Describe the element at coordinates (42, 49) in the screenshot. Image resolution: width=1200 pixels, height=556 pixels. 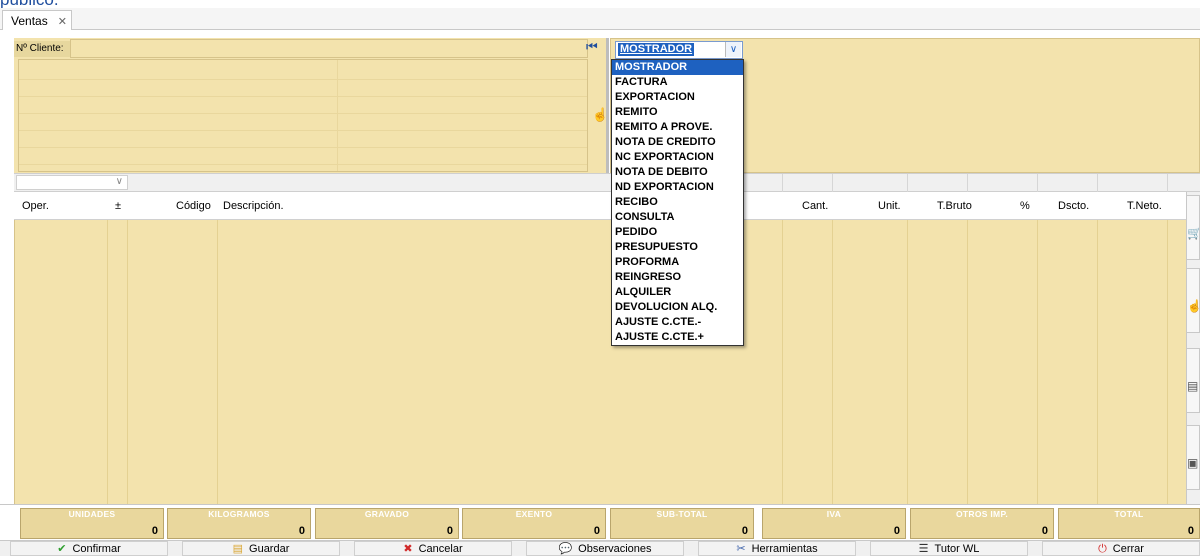
I see `cliente-label: Nº Cliente:` at that location.